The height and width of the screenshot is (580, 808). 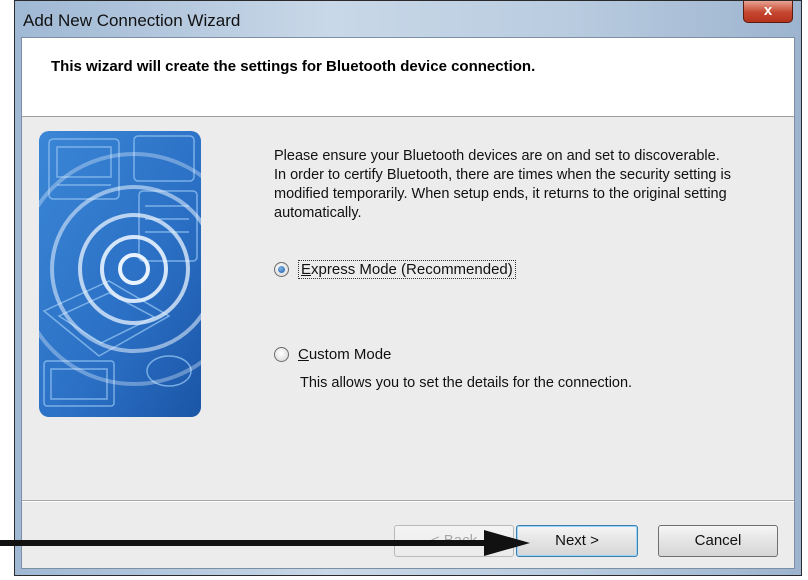 What do you see at coordinates (281, 269) in the screenshot?
I see `express-mode-radio` at bounding box center [281, 269].